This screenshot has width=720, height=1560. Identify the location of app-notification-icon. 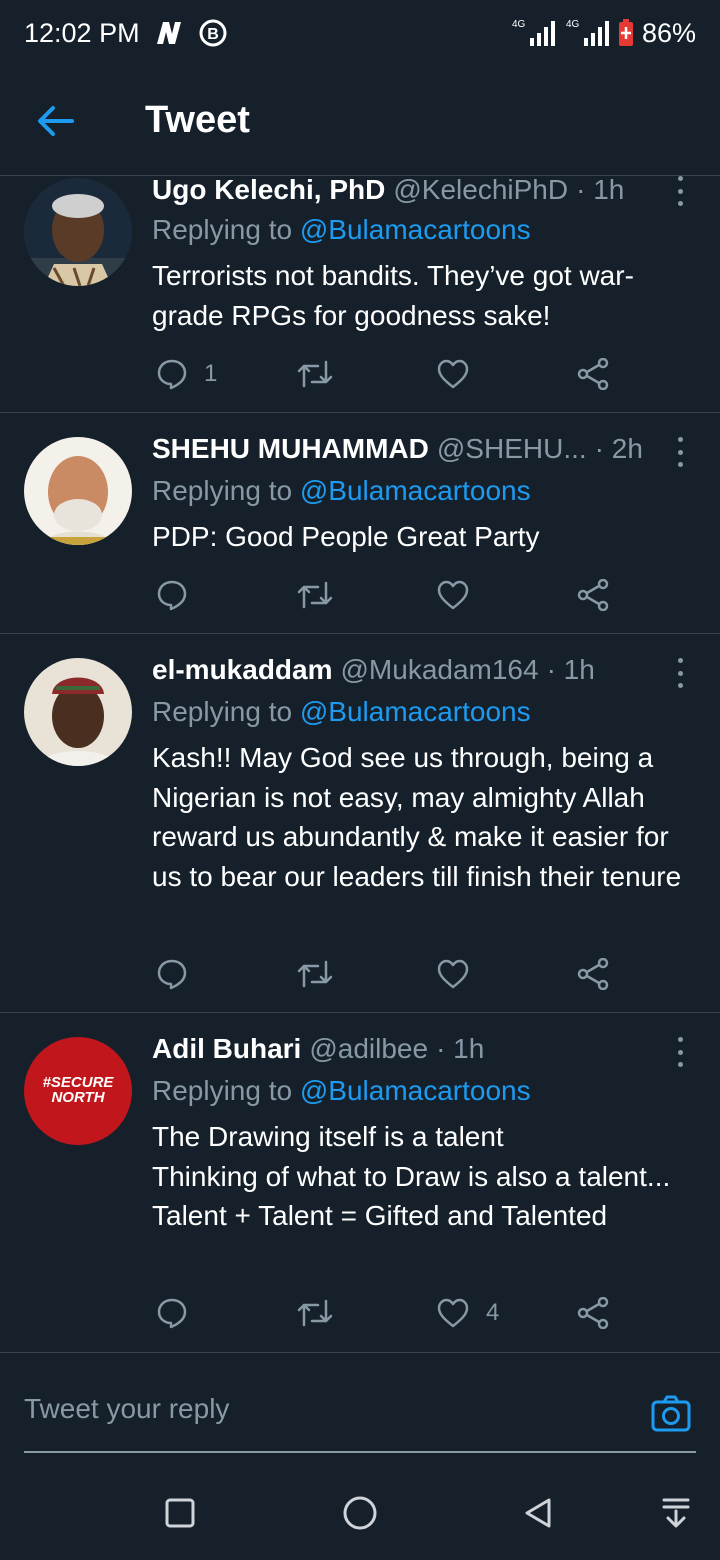
(169, 33).